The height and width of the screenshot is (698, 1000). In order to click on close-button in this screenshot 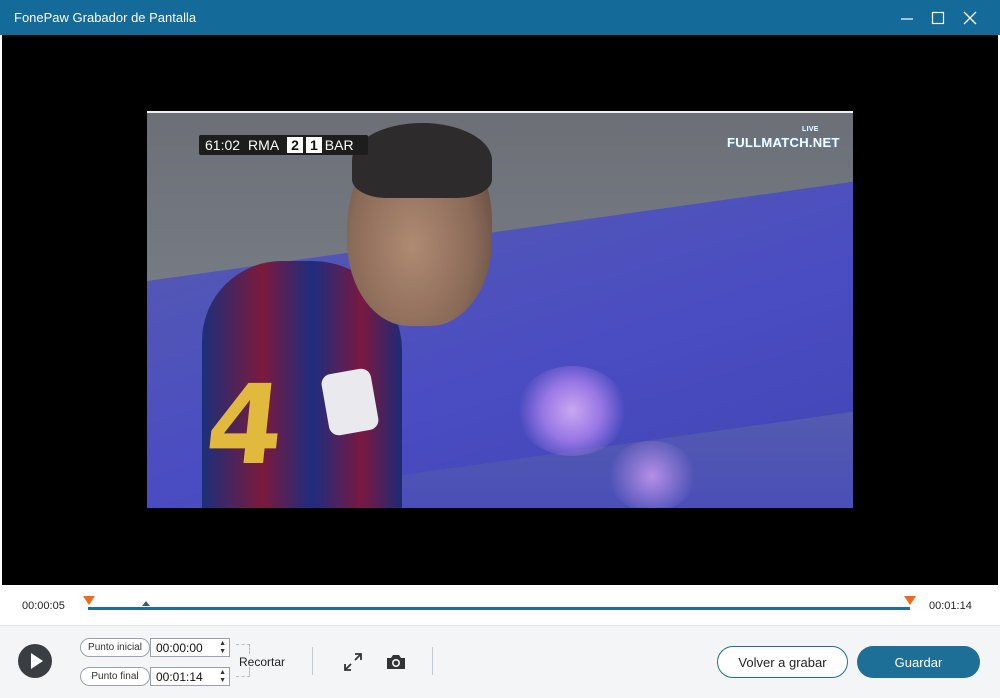, I will do `click(970, 17)`.